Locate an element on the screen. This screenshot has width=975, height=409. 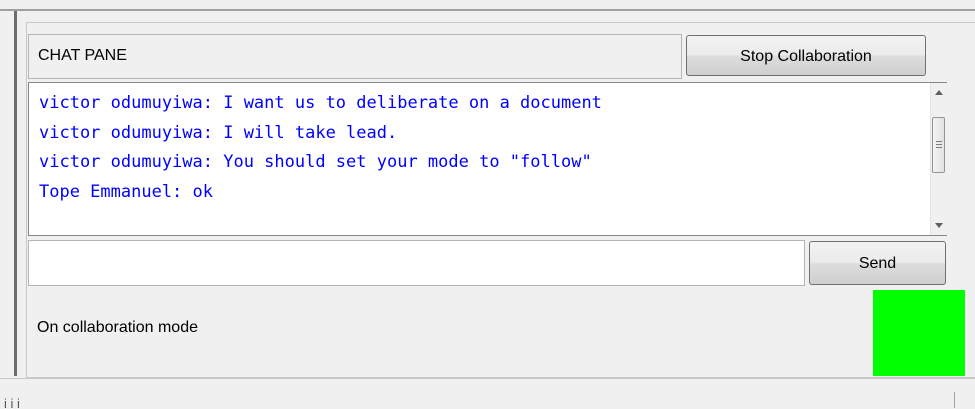
chat-pane-header: CHAT PANE is located at coordinates (355, 56).